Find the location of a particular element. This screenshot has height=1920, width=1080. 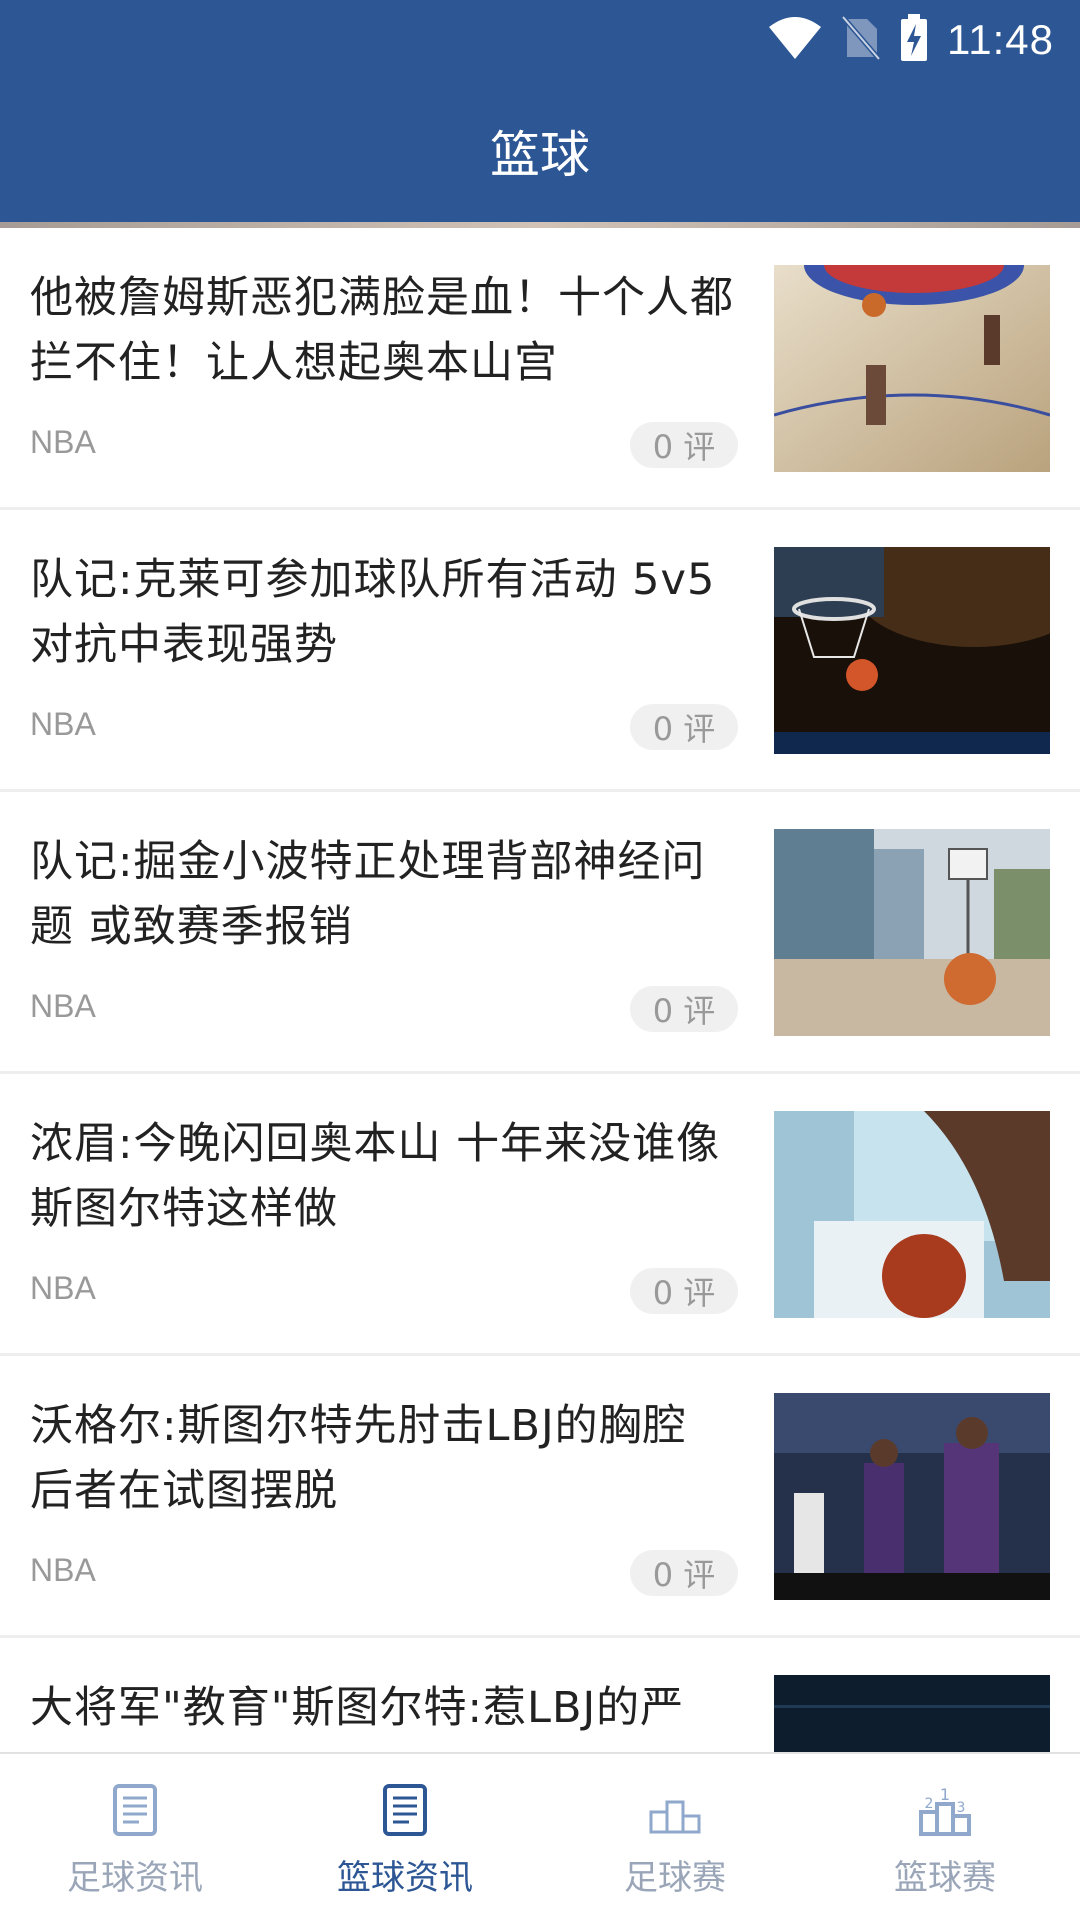

status-time: 11:48 is located at coordinates (1000, 39).